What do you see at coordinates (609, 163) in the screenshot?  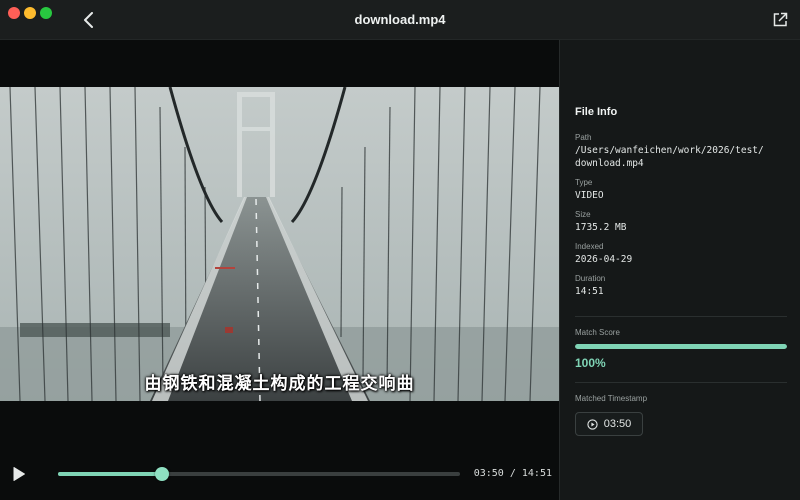 I see `path-value-line2: download.mp4` at bounding box center [609, 163].